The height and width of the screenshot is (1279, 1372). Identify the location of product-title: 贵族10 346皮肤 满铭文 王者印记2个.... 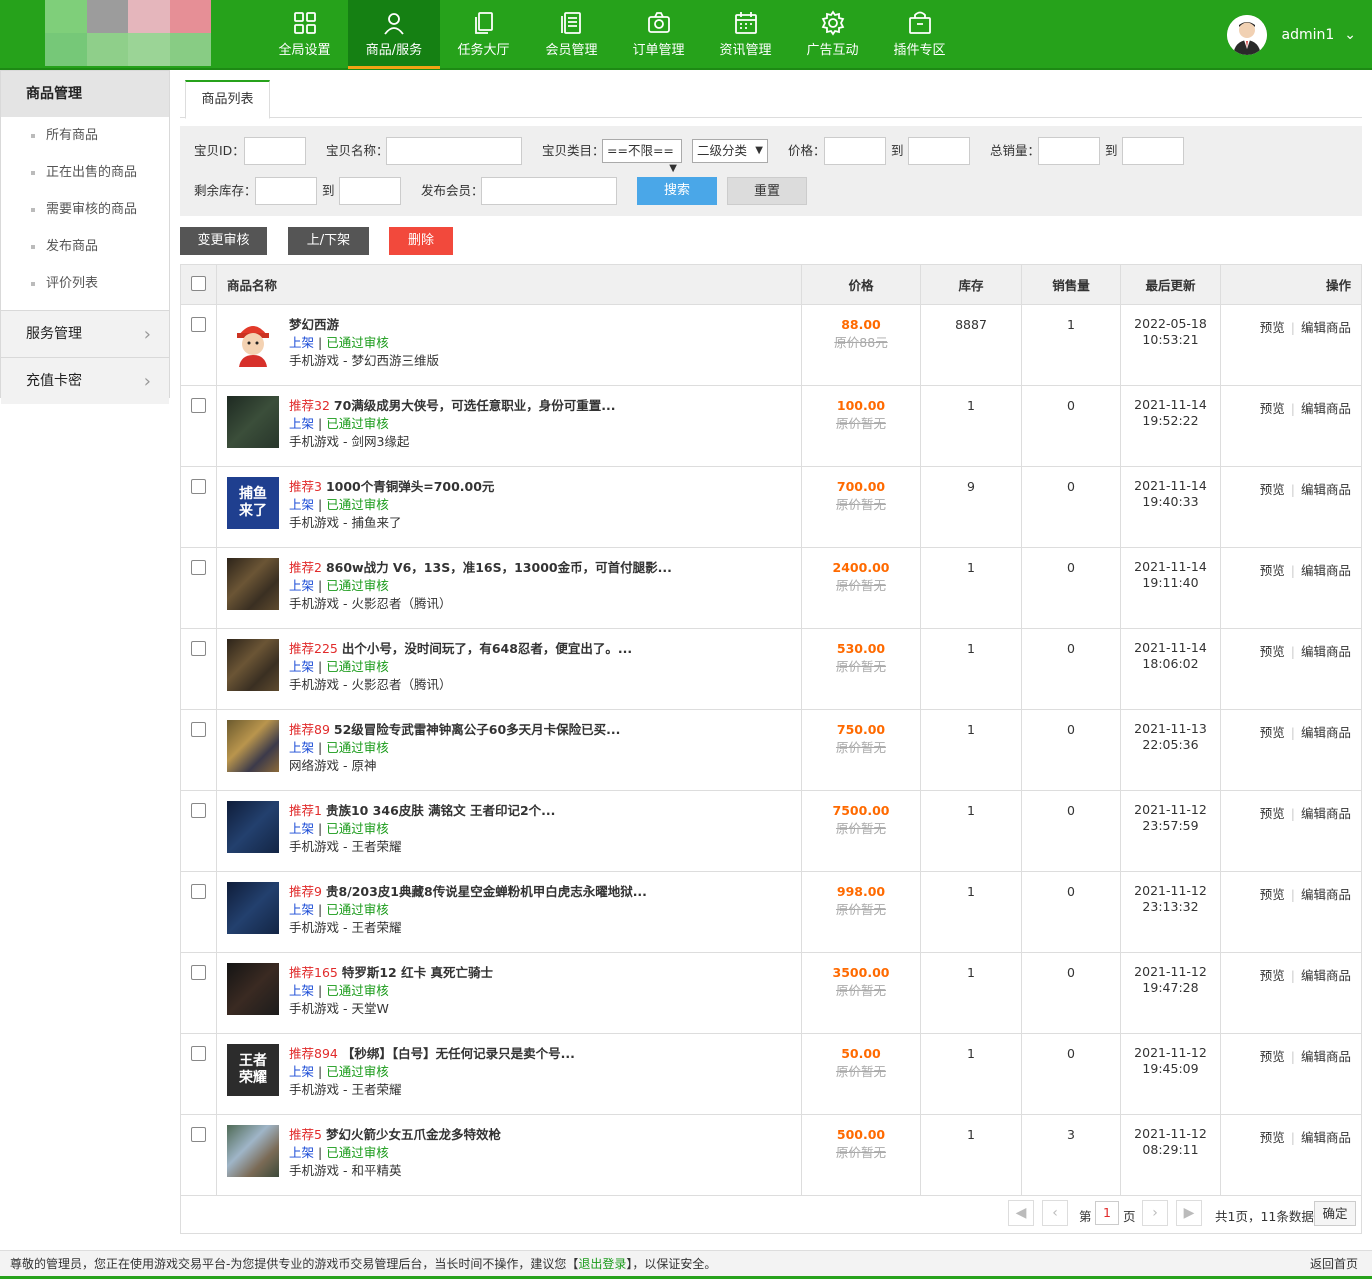
(441, 810).